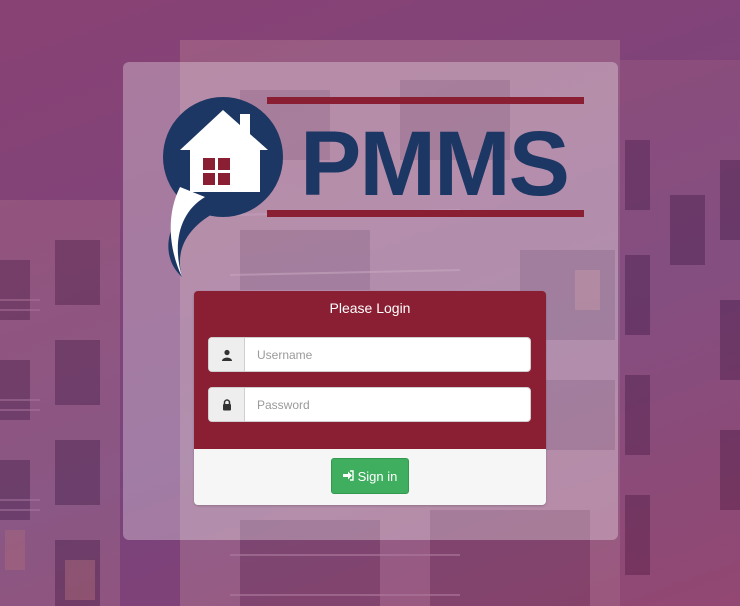  What do you see at coordinates (227, 404) in the screenshot?
I see `lock-icon` at bounding box center [227, 404].